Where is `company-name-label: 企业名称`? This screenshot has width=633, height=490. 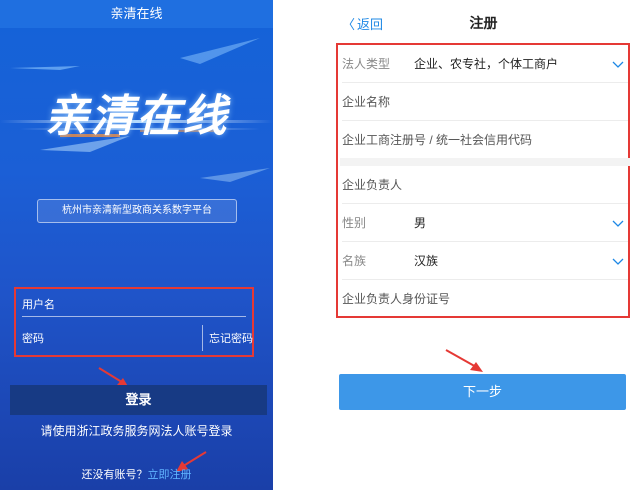
company-name-label: 企业名称 is located at coordinates (366, 102).